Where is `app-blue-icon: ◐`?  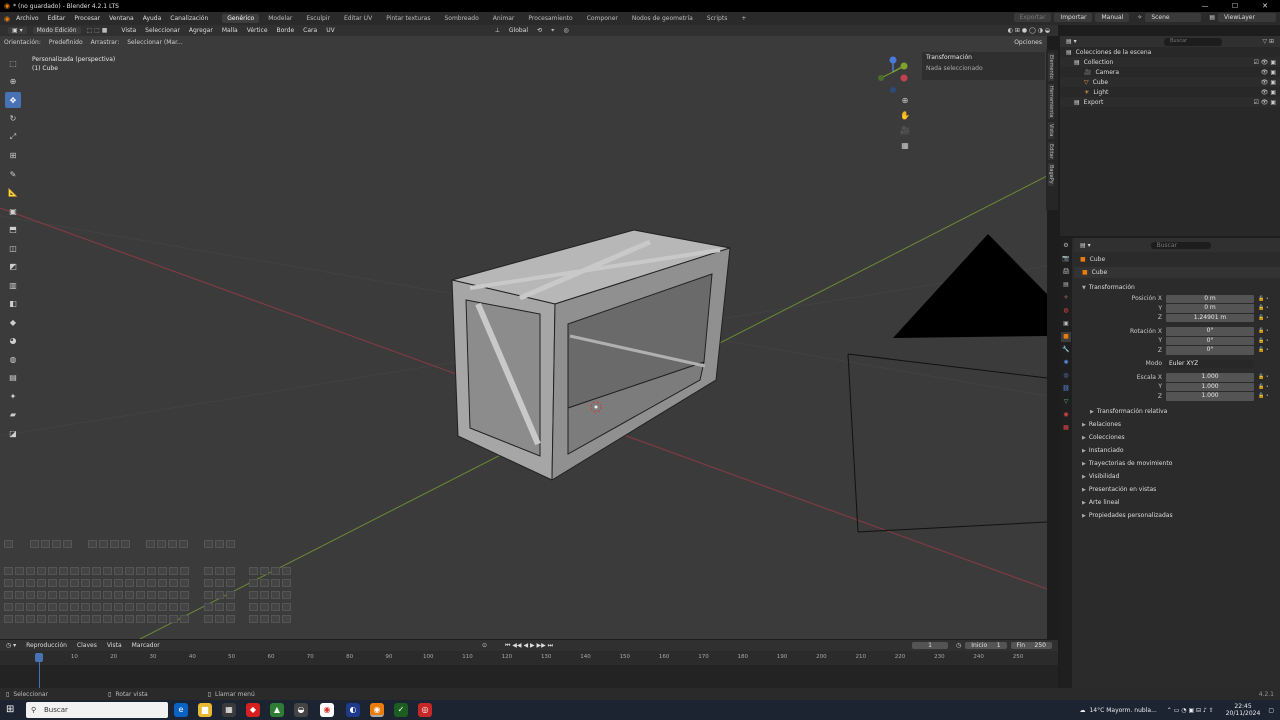 app-blue-icon: ◐ is located at coordinates (353, 710).